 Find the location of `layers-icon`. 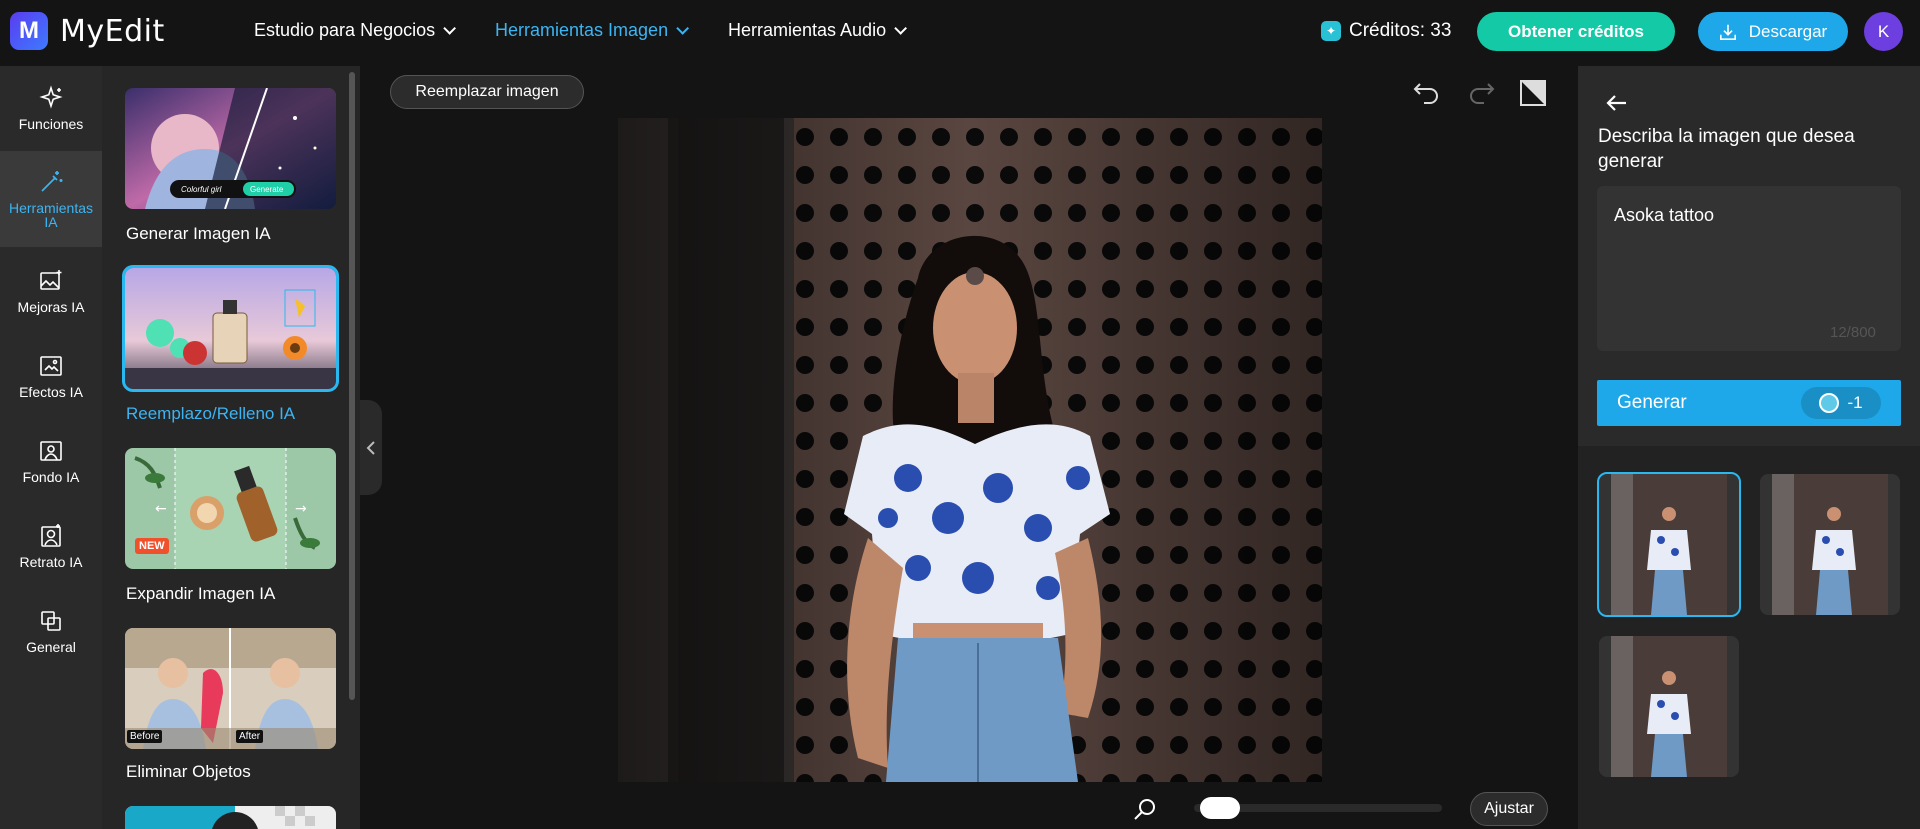

layers-icon is located at coordinates (51, 621).